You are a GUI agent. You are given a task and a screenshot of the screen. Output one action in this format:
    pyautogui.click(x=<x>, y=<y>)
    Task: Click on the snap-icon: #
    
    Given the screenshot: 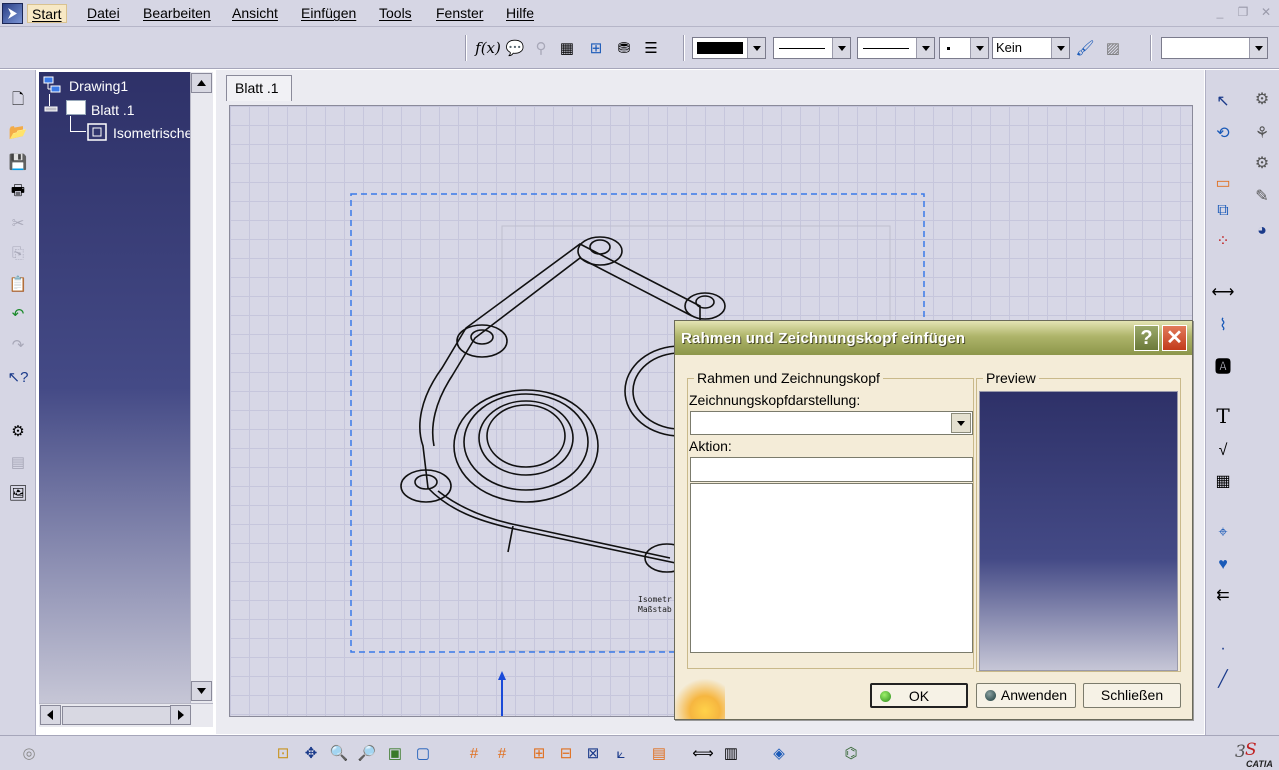 What is the action you would take?
    pyautogui.click(x=502, y=753)
    